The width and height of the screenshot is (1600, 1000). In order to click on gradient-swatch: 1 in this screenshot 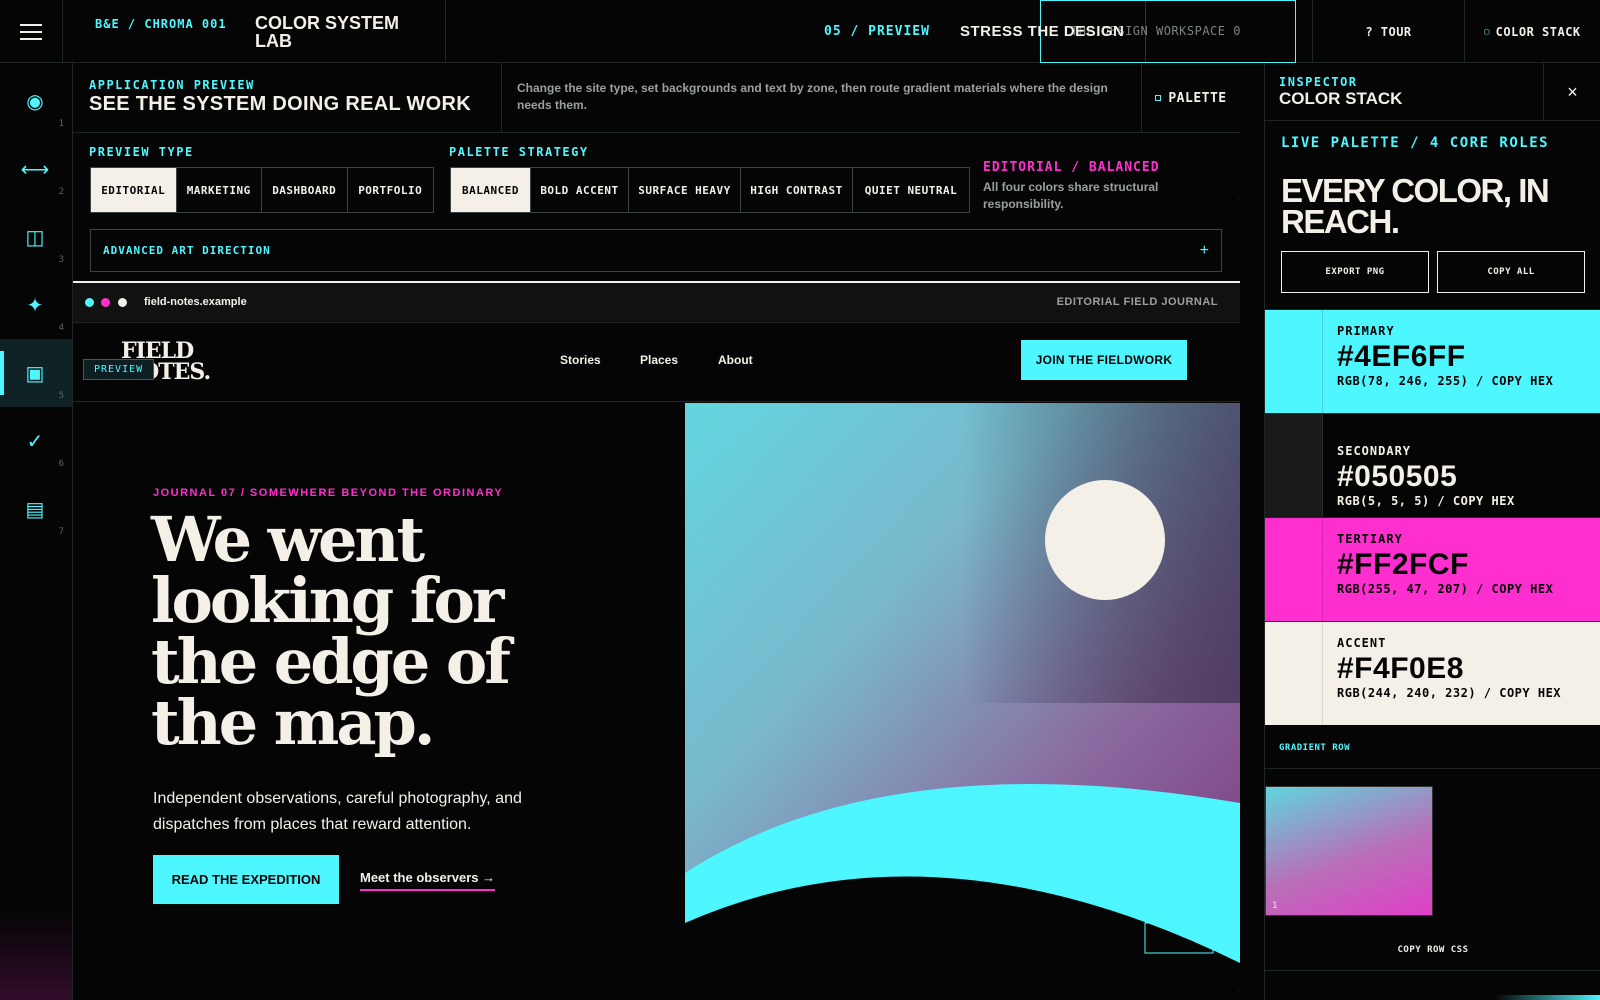, I will do `click(1349, 851)`.